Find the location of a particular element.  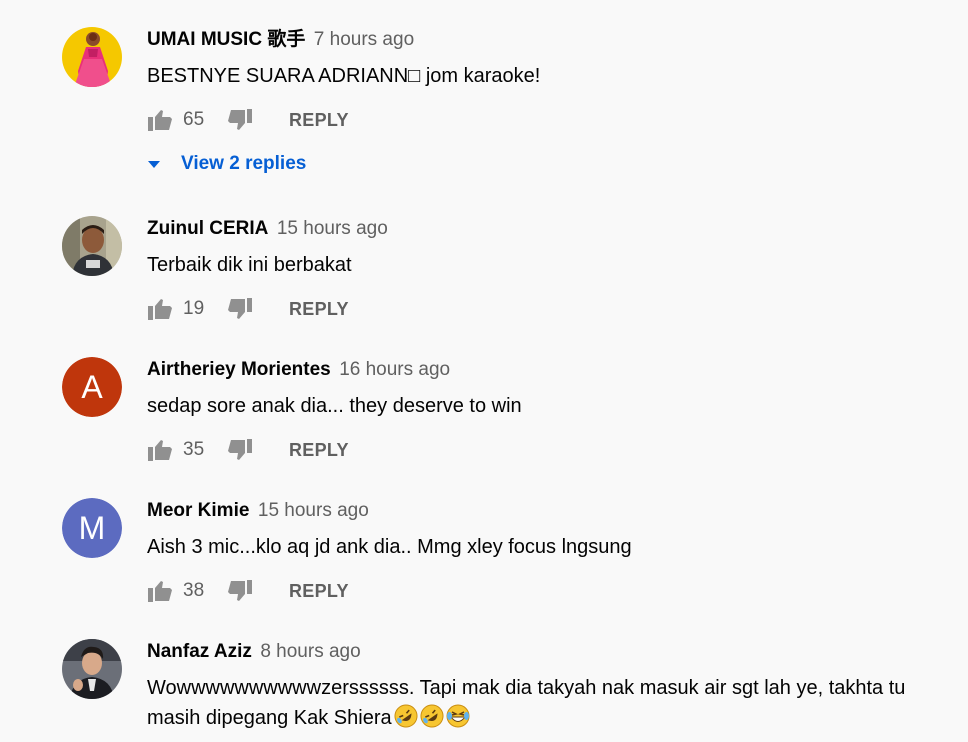

comment-text: BESTNYE SUARA ADRIANN□ jom karaoke! is located at coordinates (344, 76).